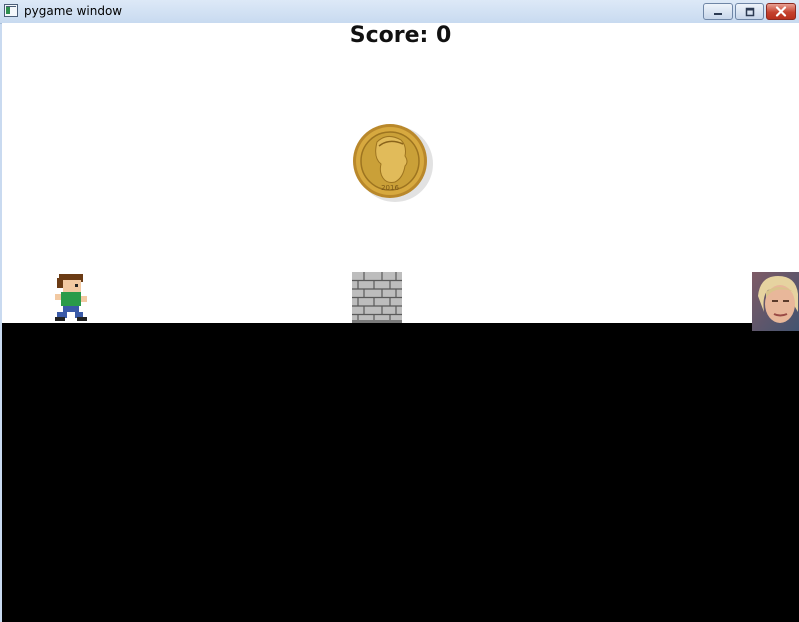 The image size is (799, 622). I want to click on brick-block-sprite, so click(377, 297).